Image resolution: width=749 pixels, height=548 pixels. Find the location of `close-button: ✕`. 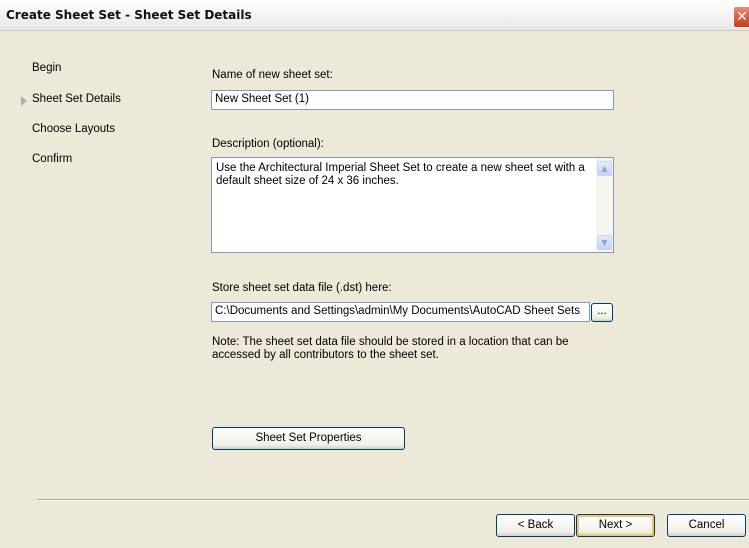

close-button: ✕ is located at coordinates (741, 17).